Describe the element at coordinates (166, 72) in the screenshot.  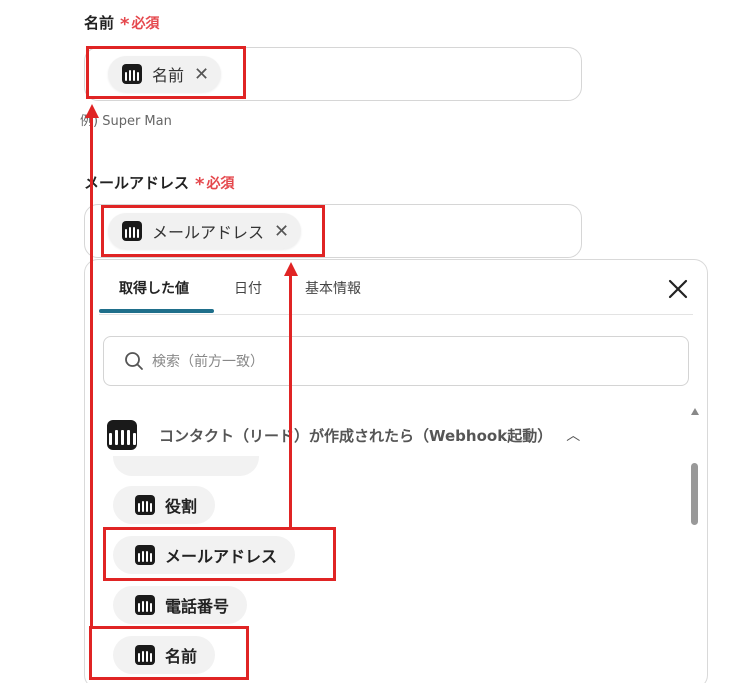
I see `highlight-name-chip` at that location.